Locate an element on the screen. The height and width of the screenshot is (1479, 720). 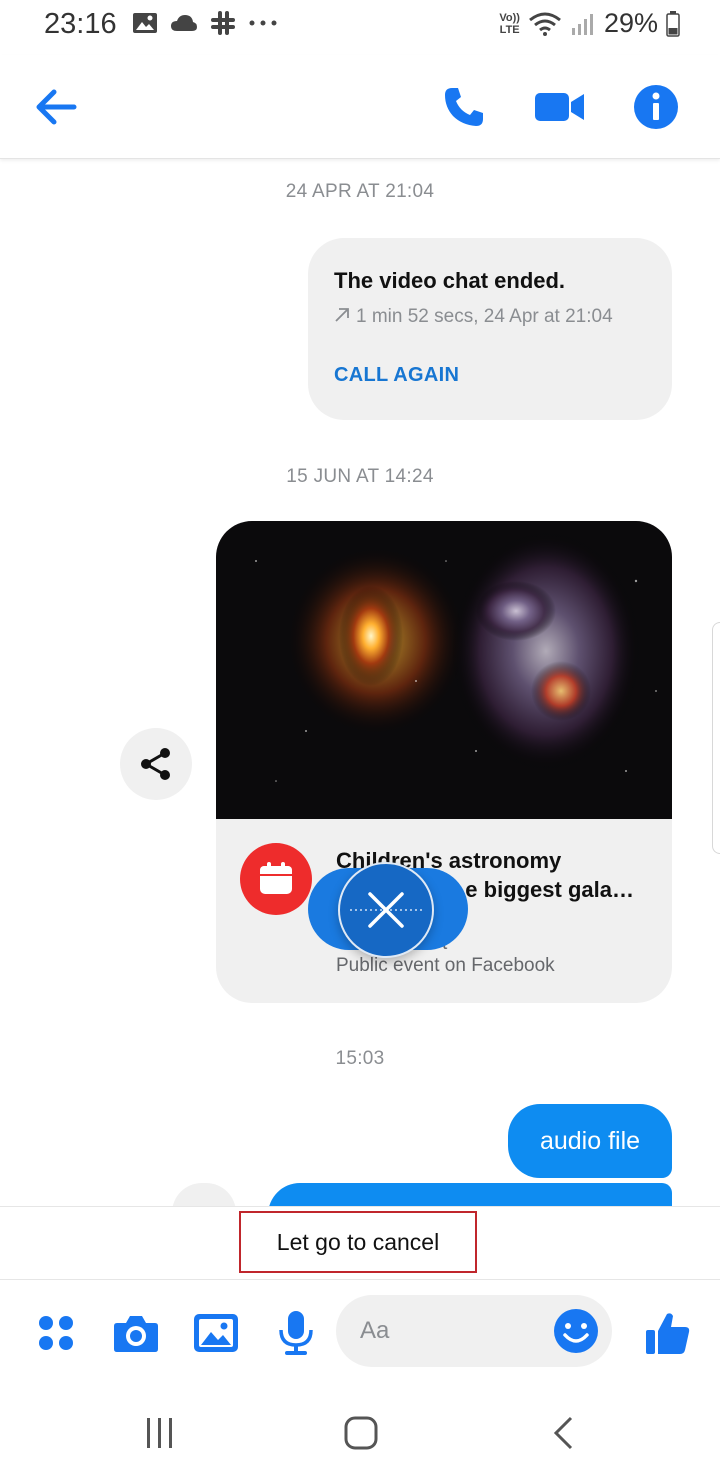
calendar-icon is located at coordinates (276, 878).